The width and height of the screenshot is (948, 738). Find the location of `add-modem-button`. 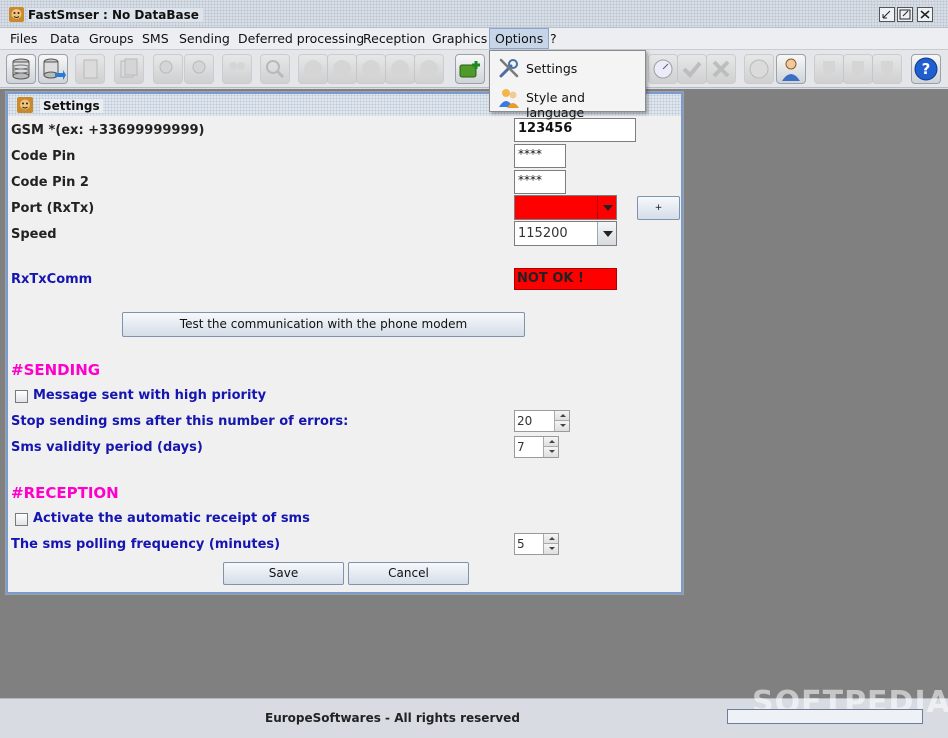

add-modem-button is located at coordinates (470, 69).